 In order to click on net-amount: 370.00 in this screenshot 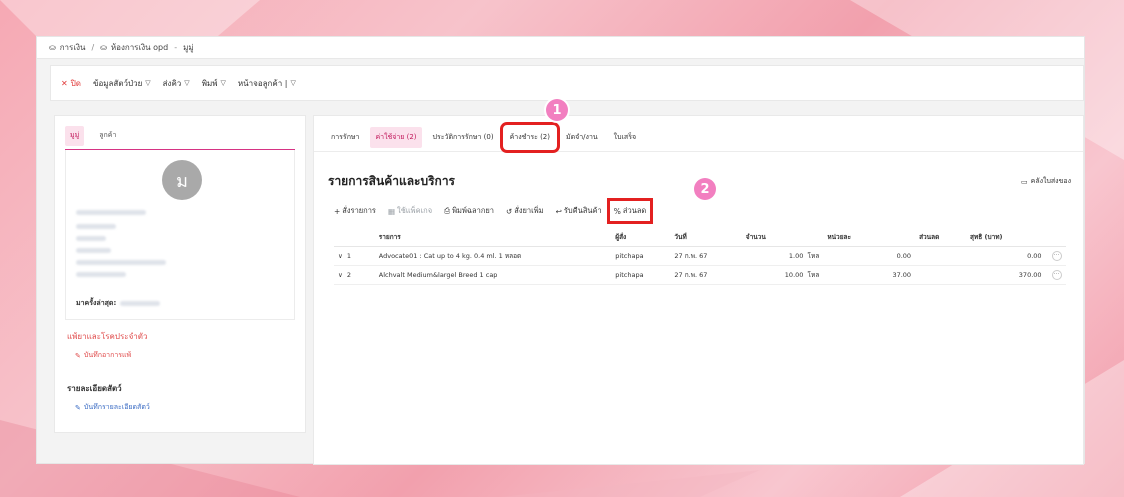, I will do `click(1006, 275)`.